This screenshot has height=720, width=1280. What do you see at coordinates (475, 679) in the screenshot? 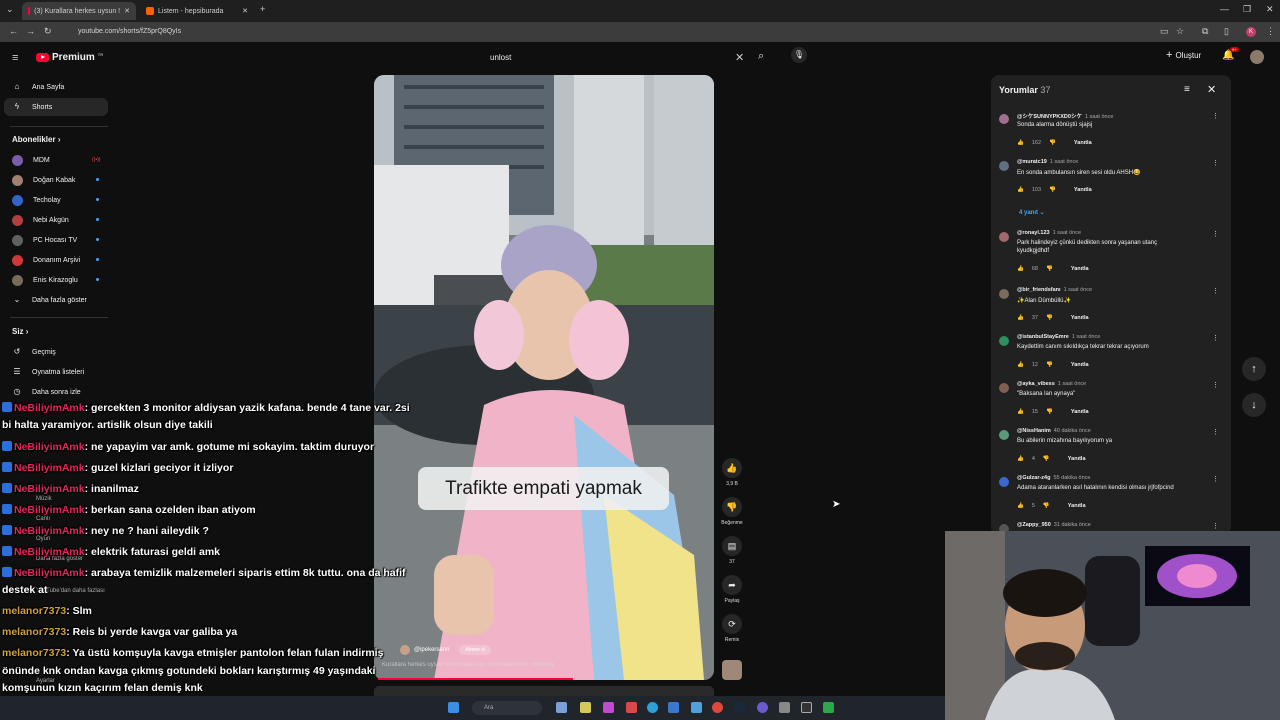
I see `video-progress-bar` at bounding box center [475, 679].